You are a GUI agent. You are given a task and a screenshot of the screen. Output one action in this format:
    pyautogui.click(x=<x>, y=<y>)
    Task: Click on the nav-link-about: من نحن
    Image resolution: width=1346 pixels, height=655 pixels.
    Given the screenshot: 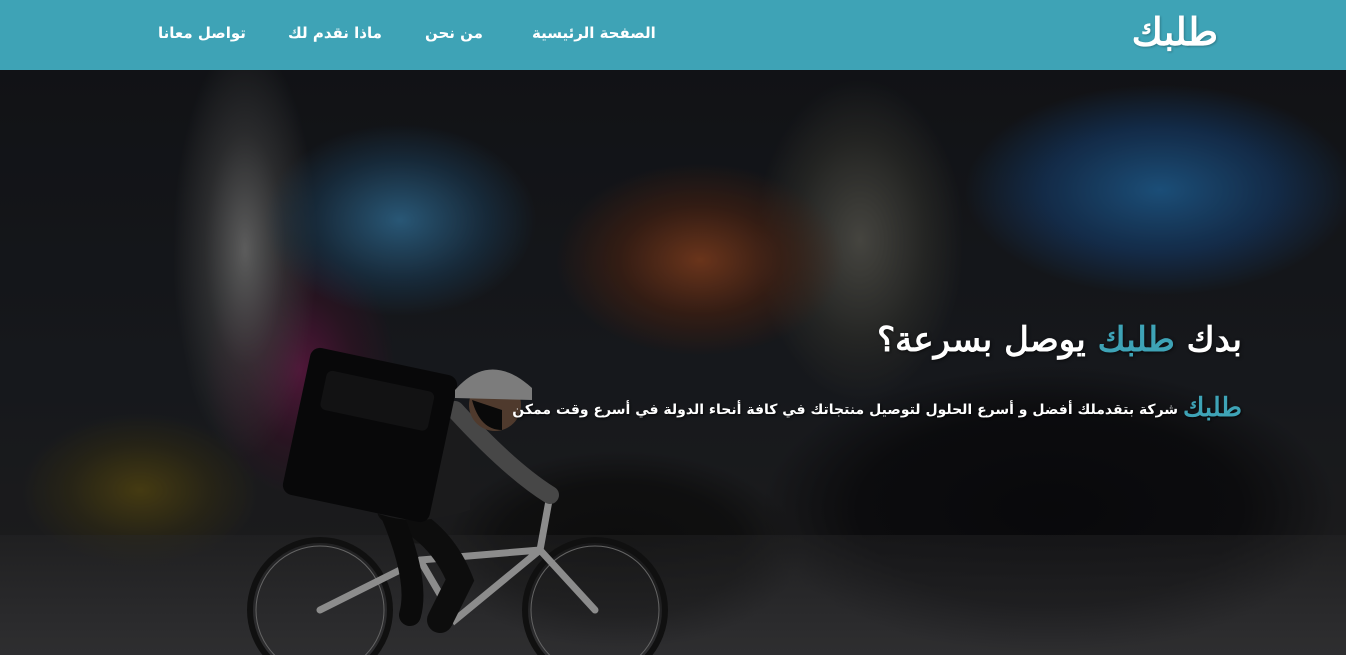 What is the action you would take?
    pyautogui.click(x=454, y=33)
    